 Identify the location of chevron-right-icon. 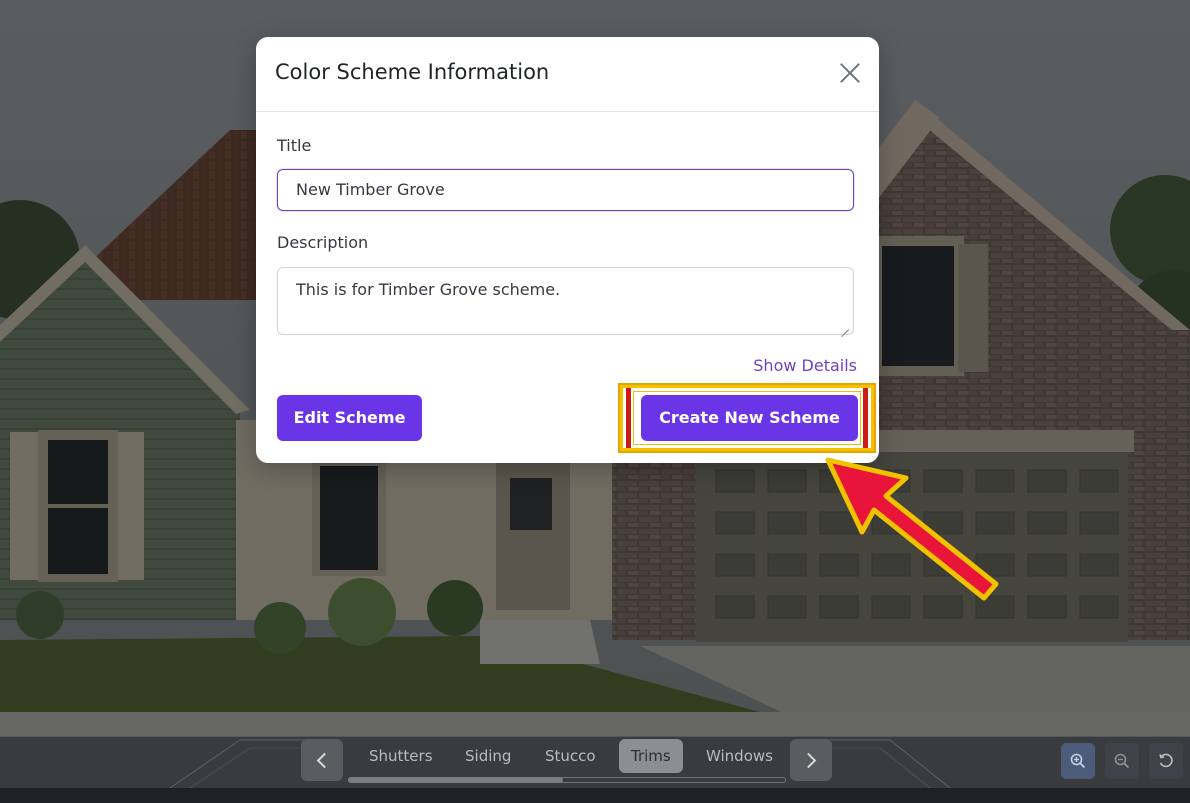
(808, 760).